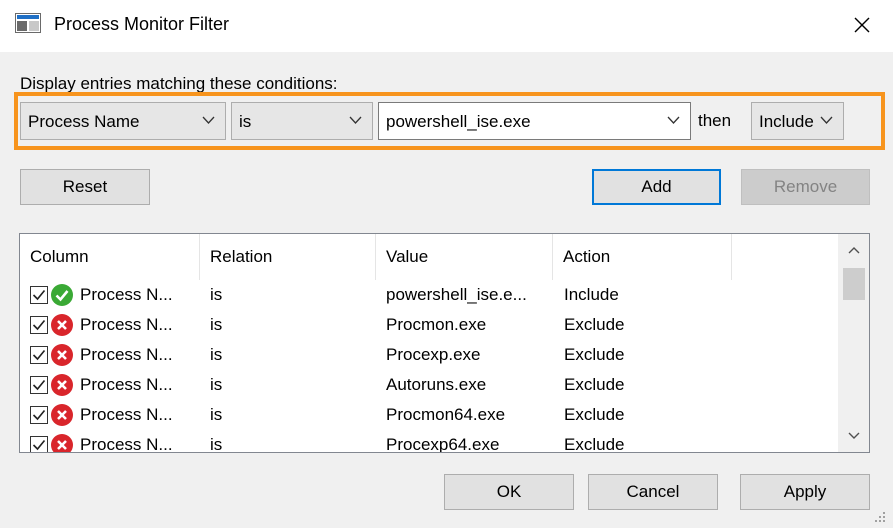 This screenshot has height=528, width=893. I want to click on cancel-button: Cancel, so click(653, 492).